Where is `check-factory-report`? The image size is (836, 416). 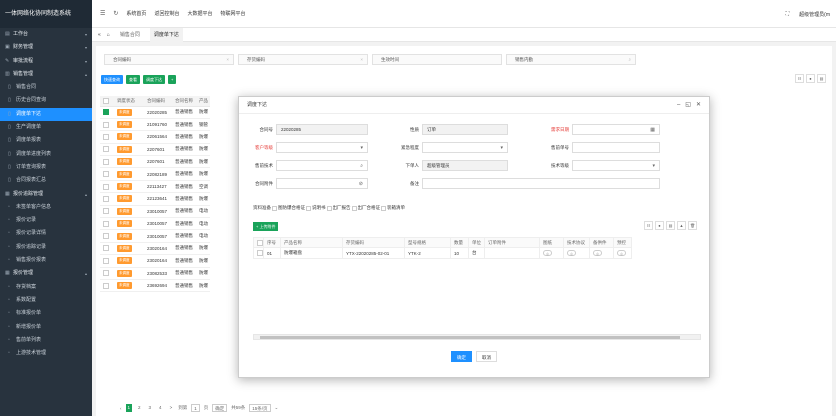
check-factory-report is located at coordinates (329, 208).